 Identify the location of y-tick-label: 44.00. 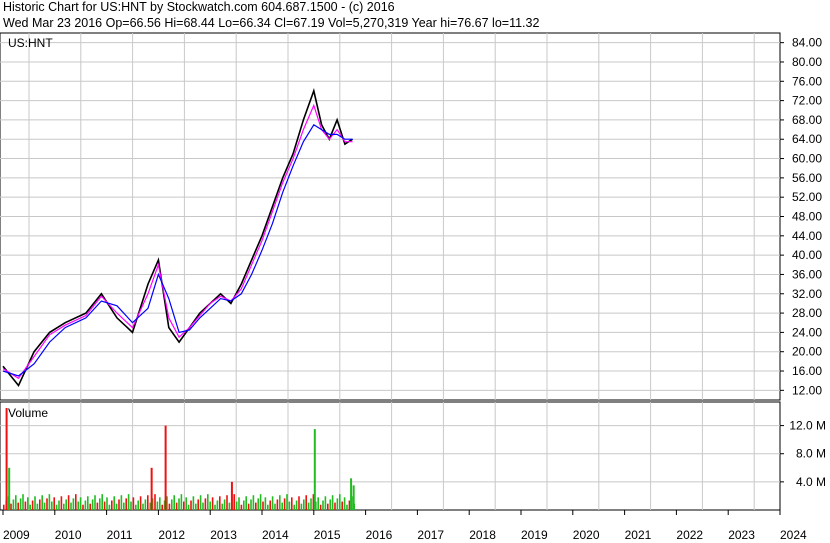
(807, 236).